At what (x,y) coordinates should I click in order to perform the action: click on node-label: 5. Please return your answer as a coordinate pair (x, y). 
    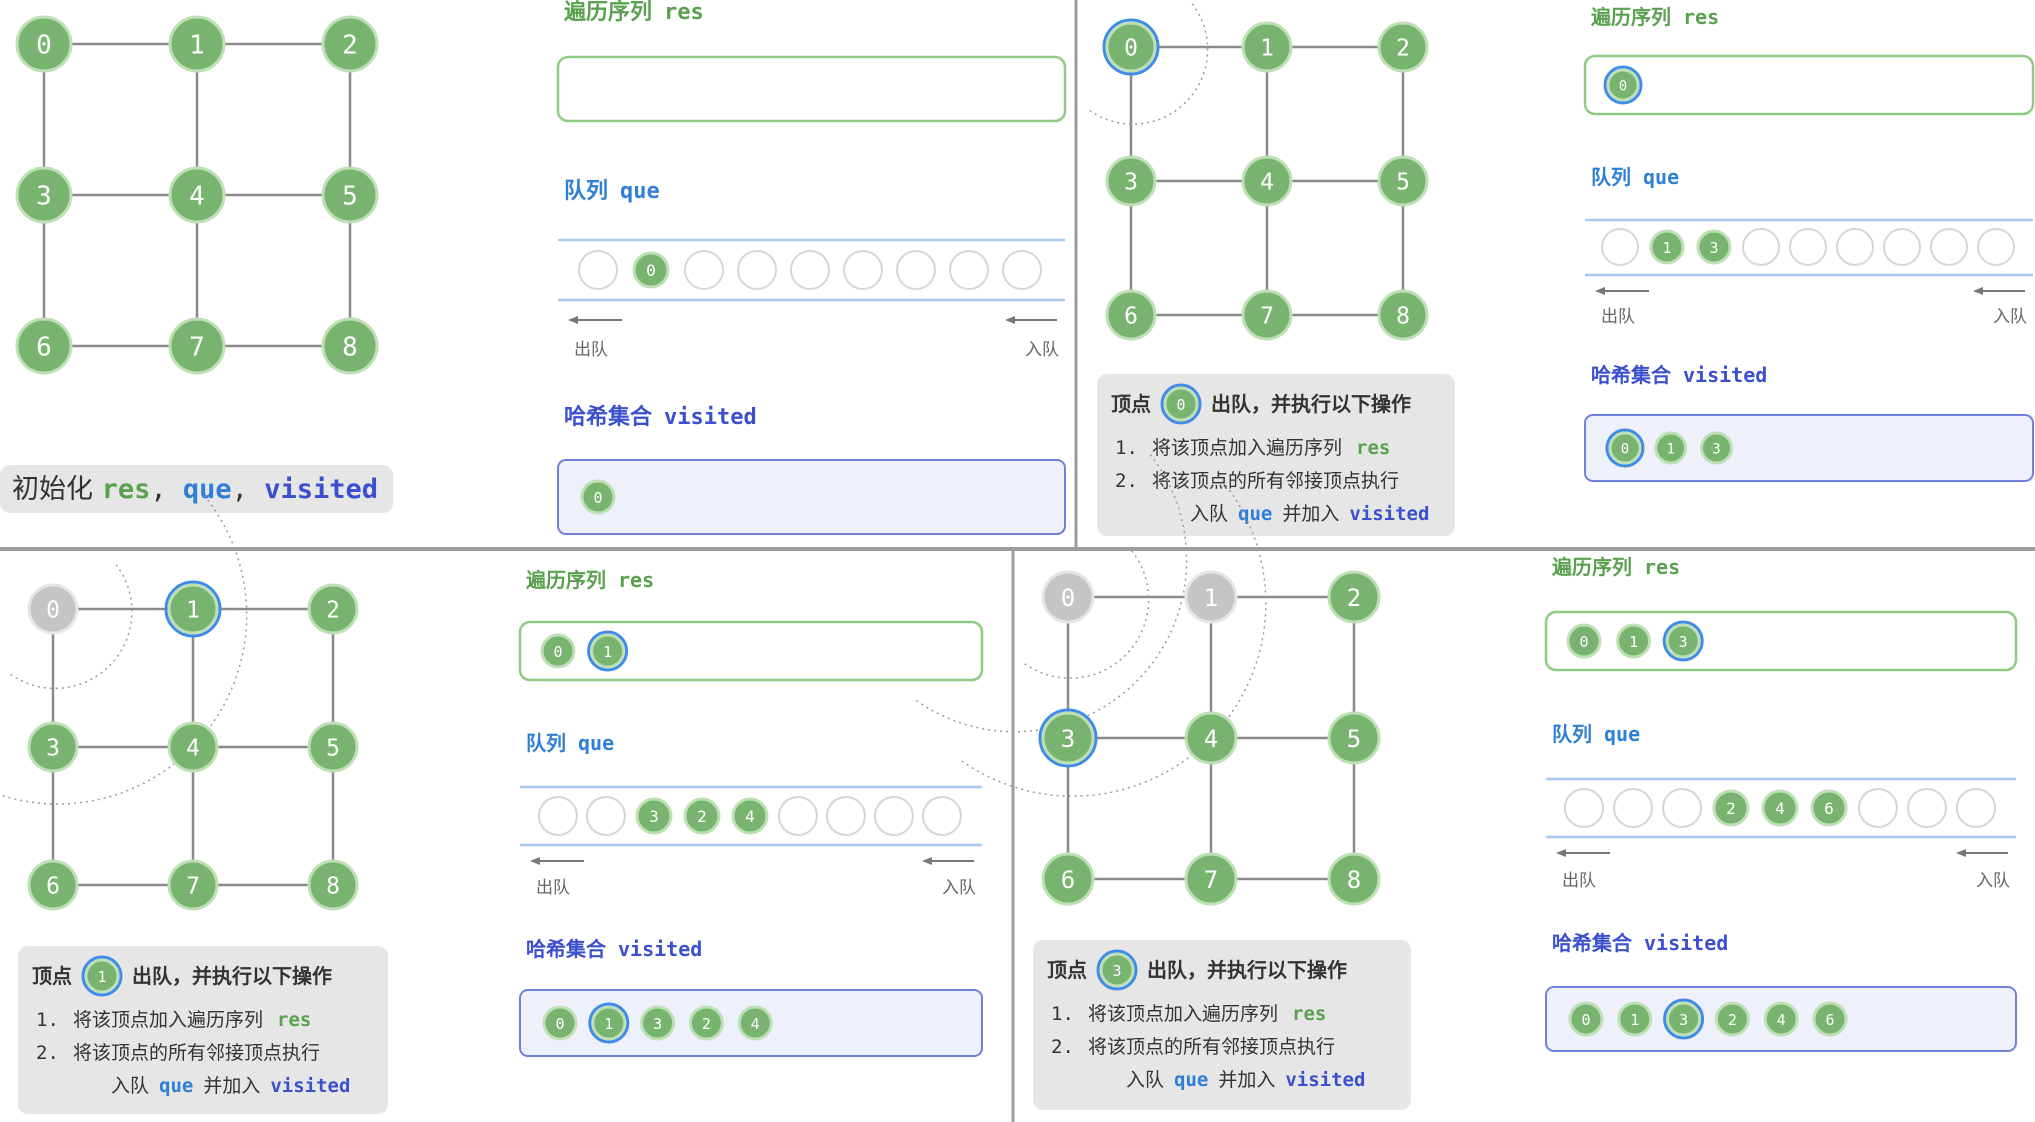
    Looking at the image, I should click on (350, 197).